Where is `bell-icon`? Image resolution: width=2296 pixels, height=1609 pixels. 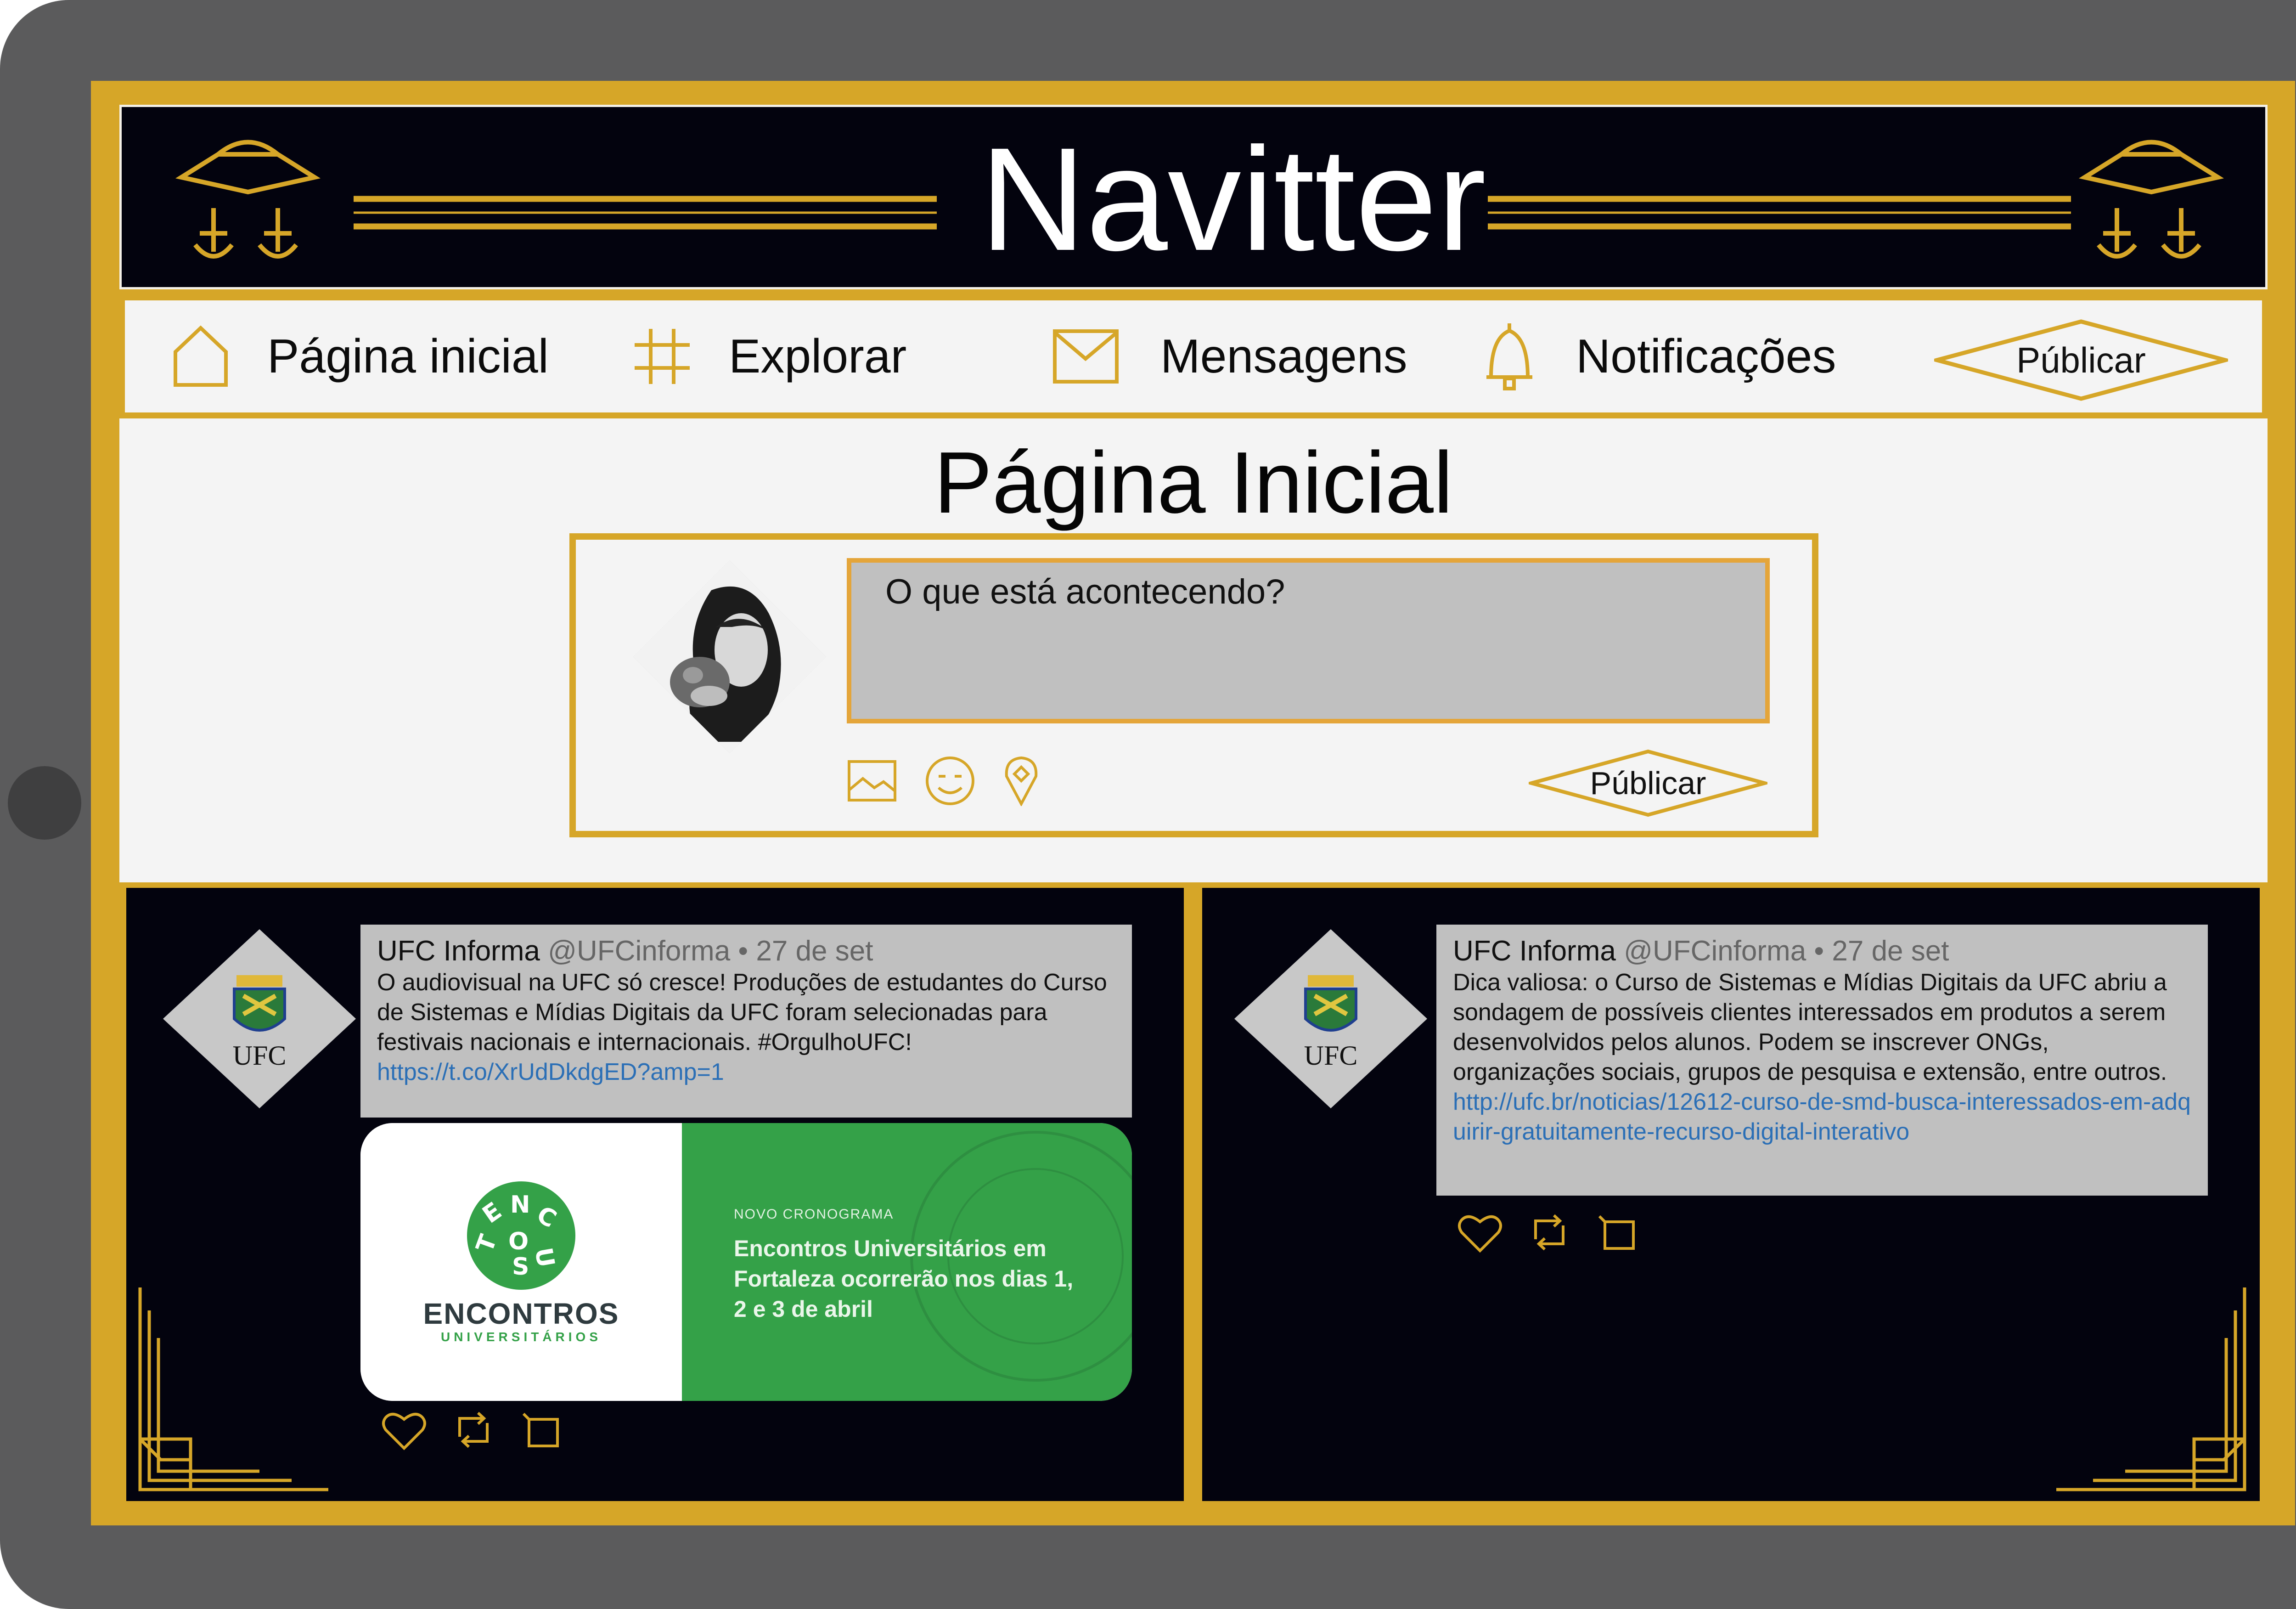 bell-icon is located at coordinates (1509, 356).